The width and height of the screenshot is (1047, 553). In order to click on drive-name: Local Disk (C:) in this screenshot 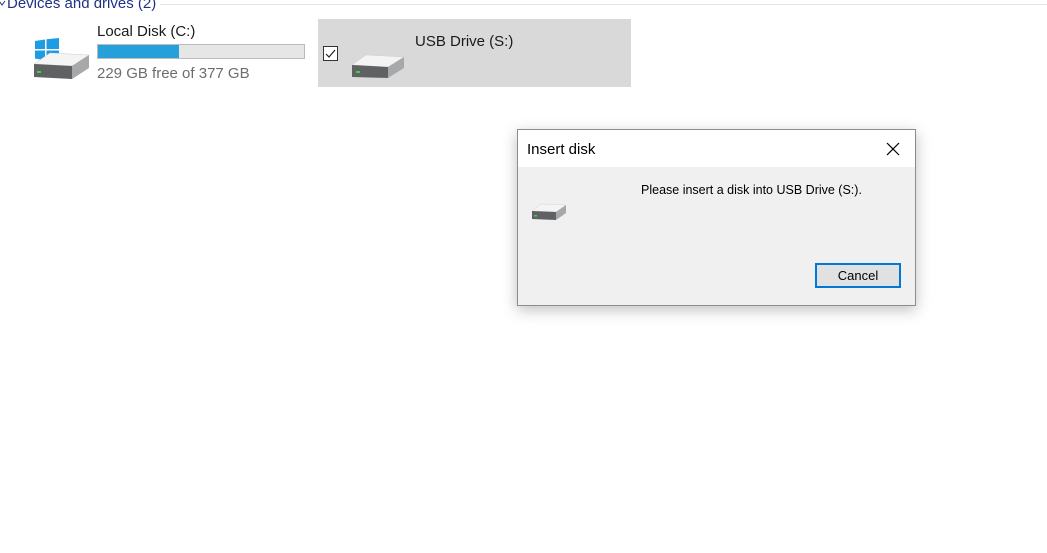, I will do `click(146, 31)`.